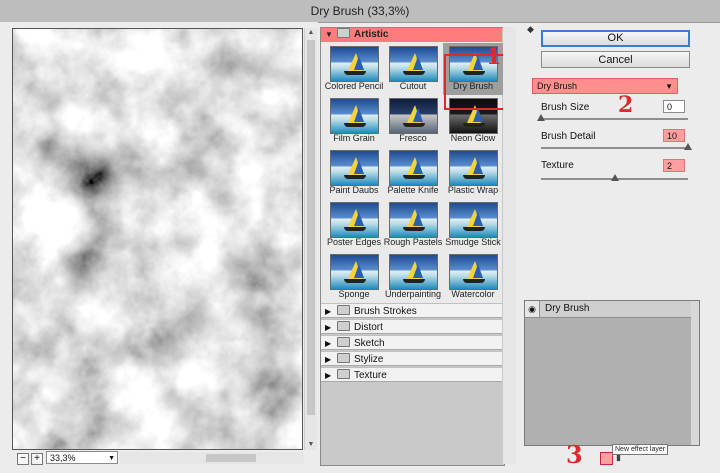 Image resolution: width=720 pixels, height=473 pixels. Describe the element at coordinates (413, 138) in the screenshot. I see `filter-label: Fresco` at that location.